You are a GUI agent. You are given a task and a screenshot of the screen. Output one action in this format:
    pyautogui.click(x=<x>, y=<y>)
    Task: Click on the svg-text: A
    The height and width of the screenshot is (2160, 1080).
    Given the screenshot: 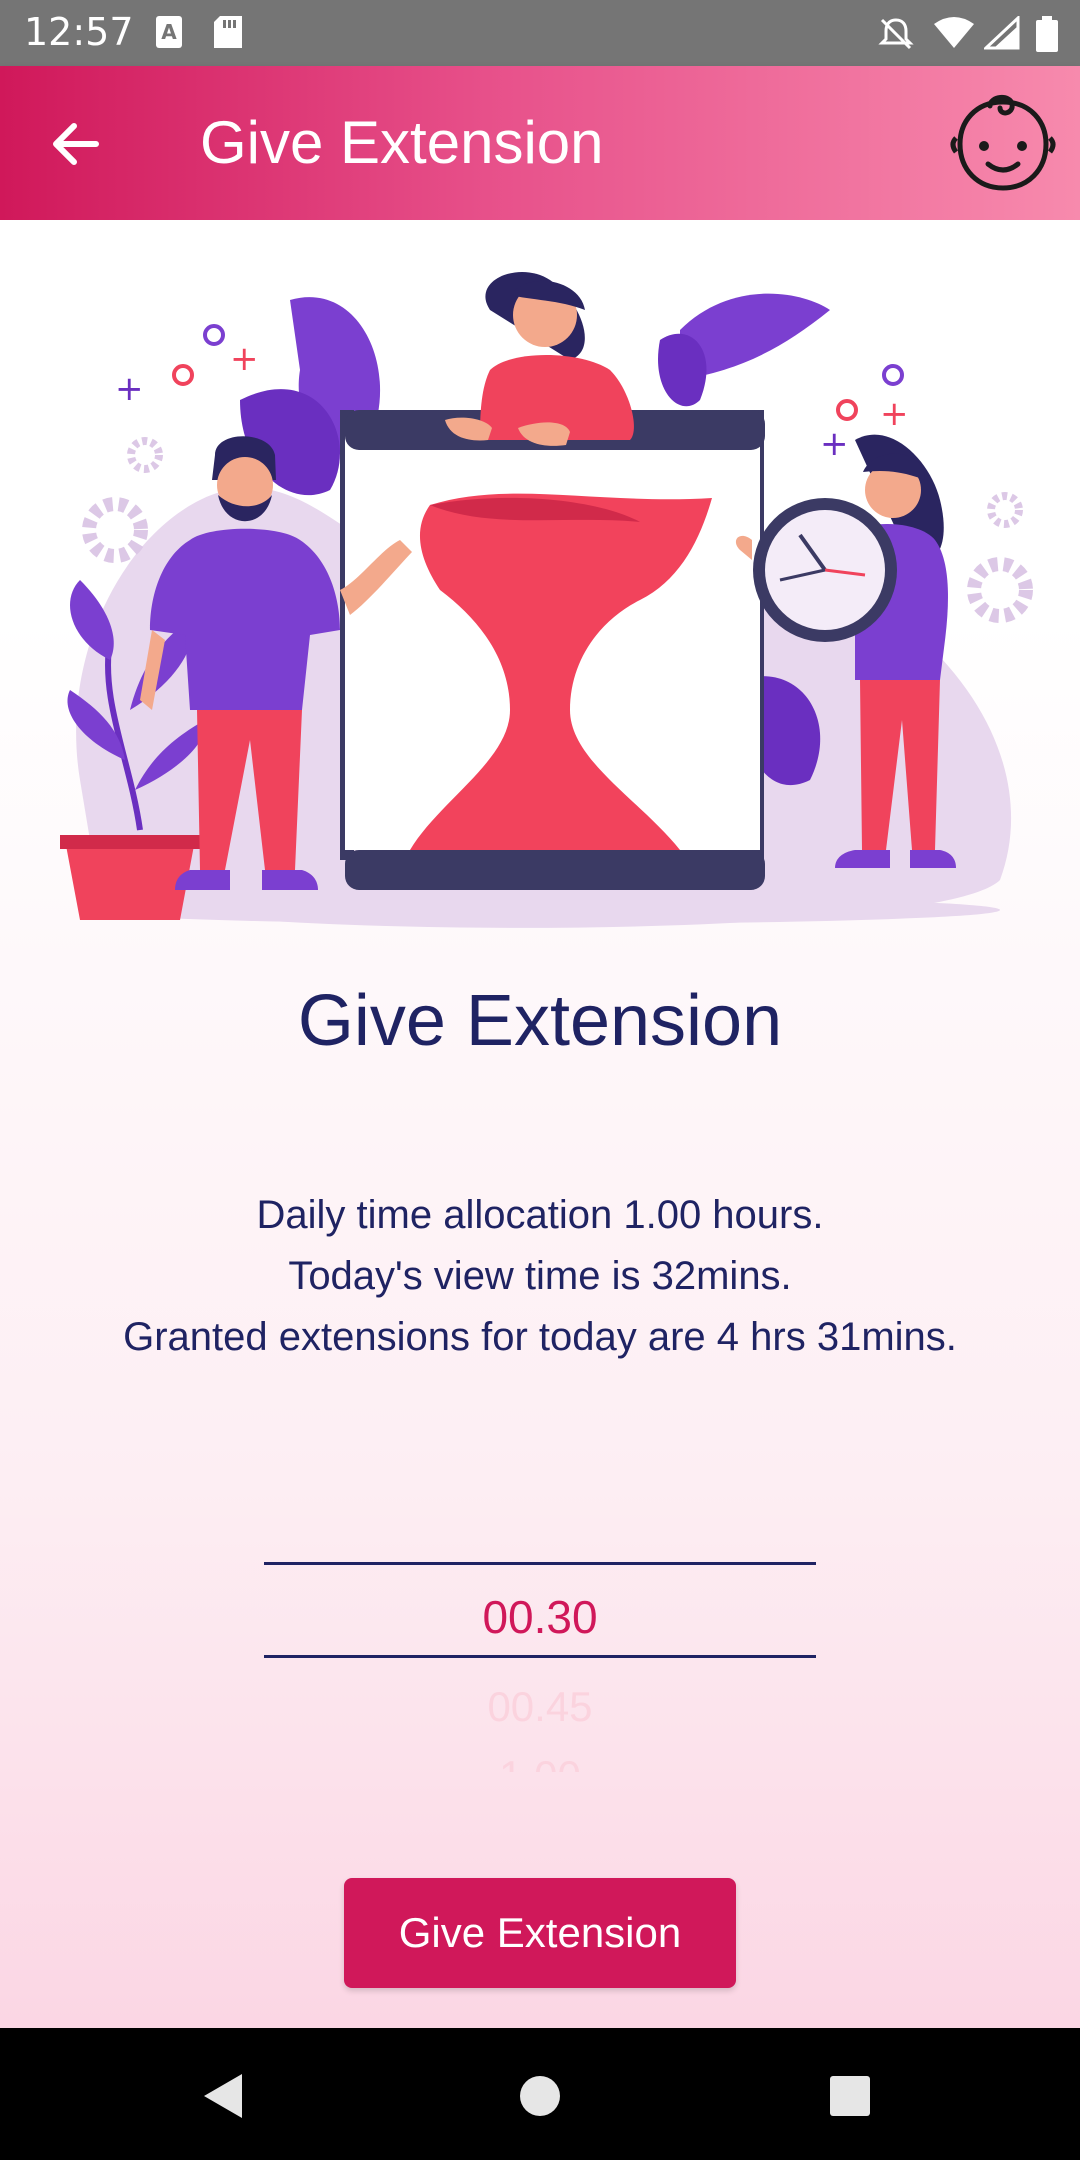 What is the action you would take?
    pyautogui.click(x=169, y=32)
    